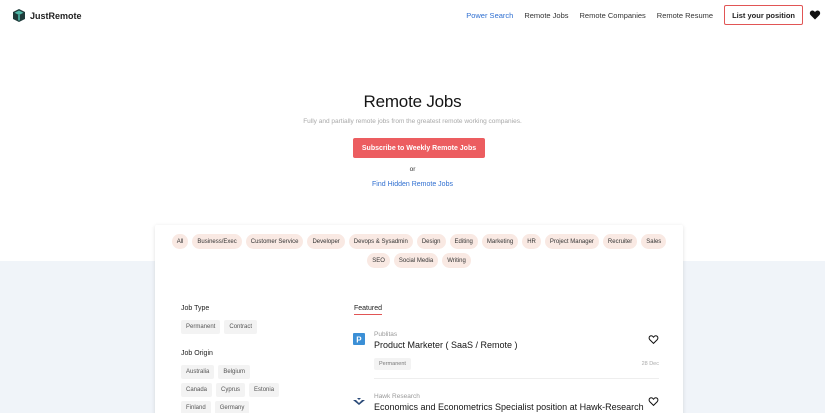  Describe the element at coordinates (368, 310) in the screenshot. I see `featured-tab: Featured` at that location.